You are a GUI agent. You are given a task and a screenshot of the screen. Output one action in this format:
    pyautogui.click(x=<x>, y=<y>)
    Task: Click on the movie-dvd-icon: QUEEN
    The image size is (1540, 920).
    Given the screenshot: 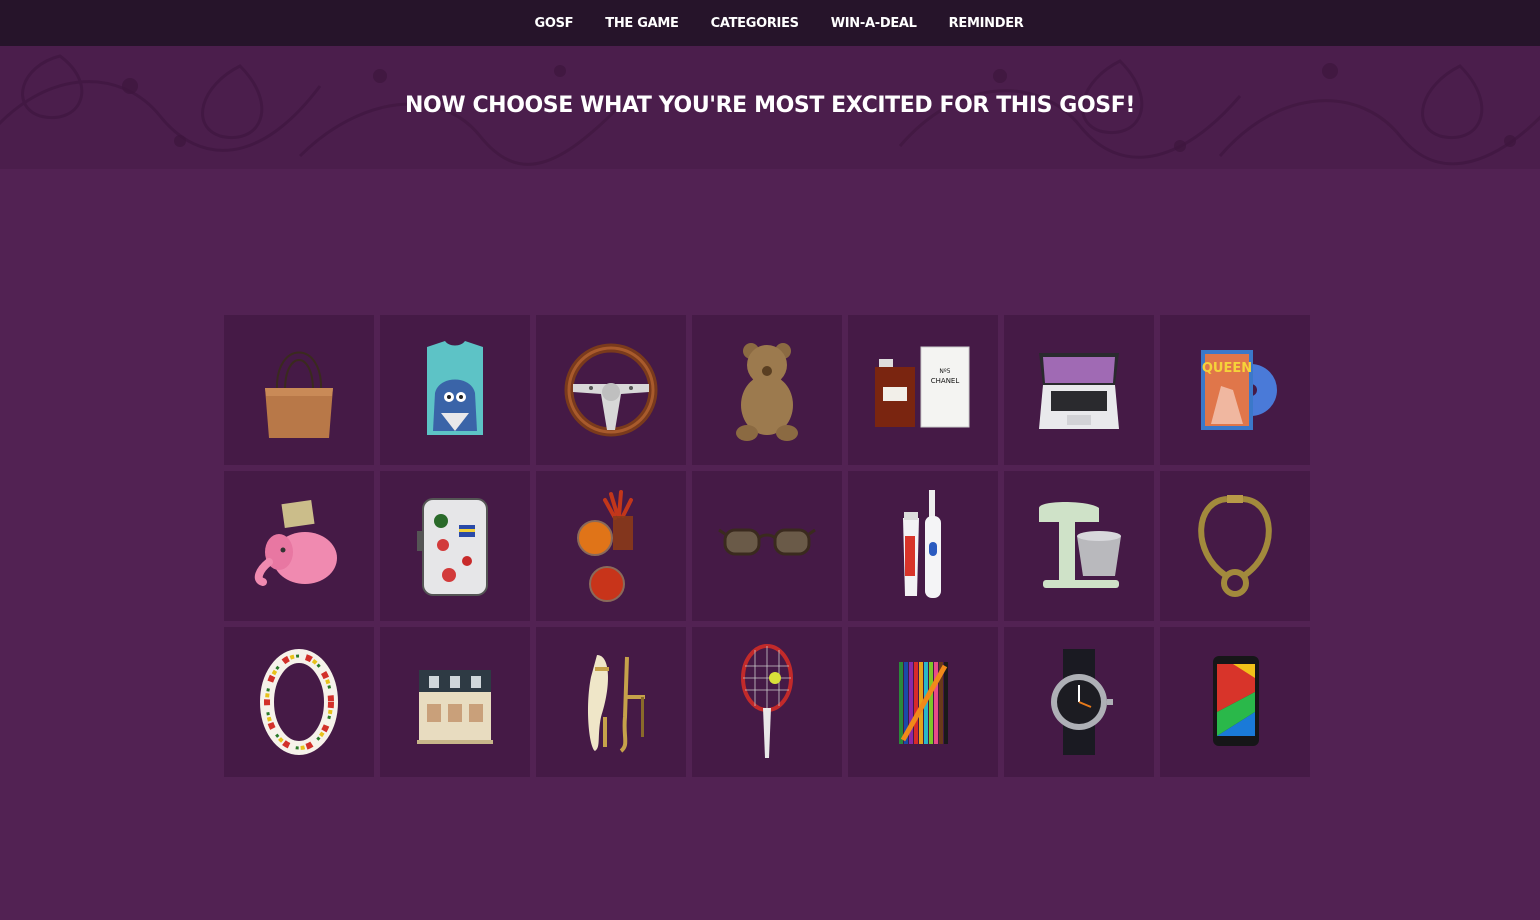 What is the action you would take?
    pyautogui.click(x=1239, y=390)
    